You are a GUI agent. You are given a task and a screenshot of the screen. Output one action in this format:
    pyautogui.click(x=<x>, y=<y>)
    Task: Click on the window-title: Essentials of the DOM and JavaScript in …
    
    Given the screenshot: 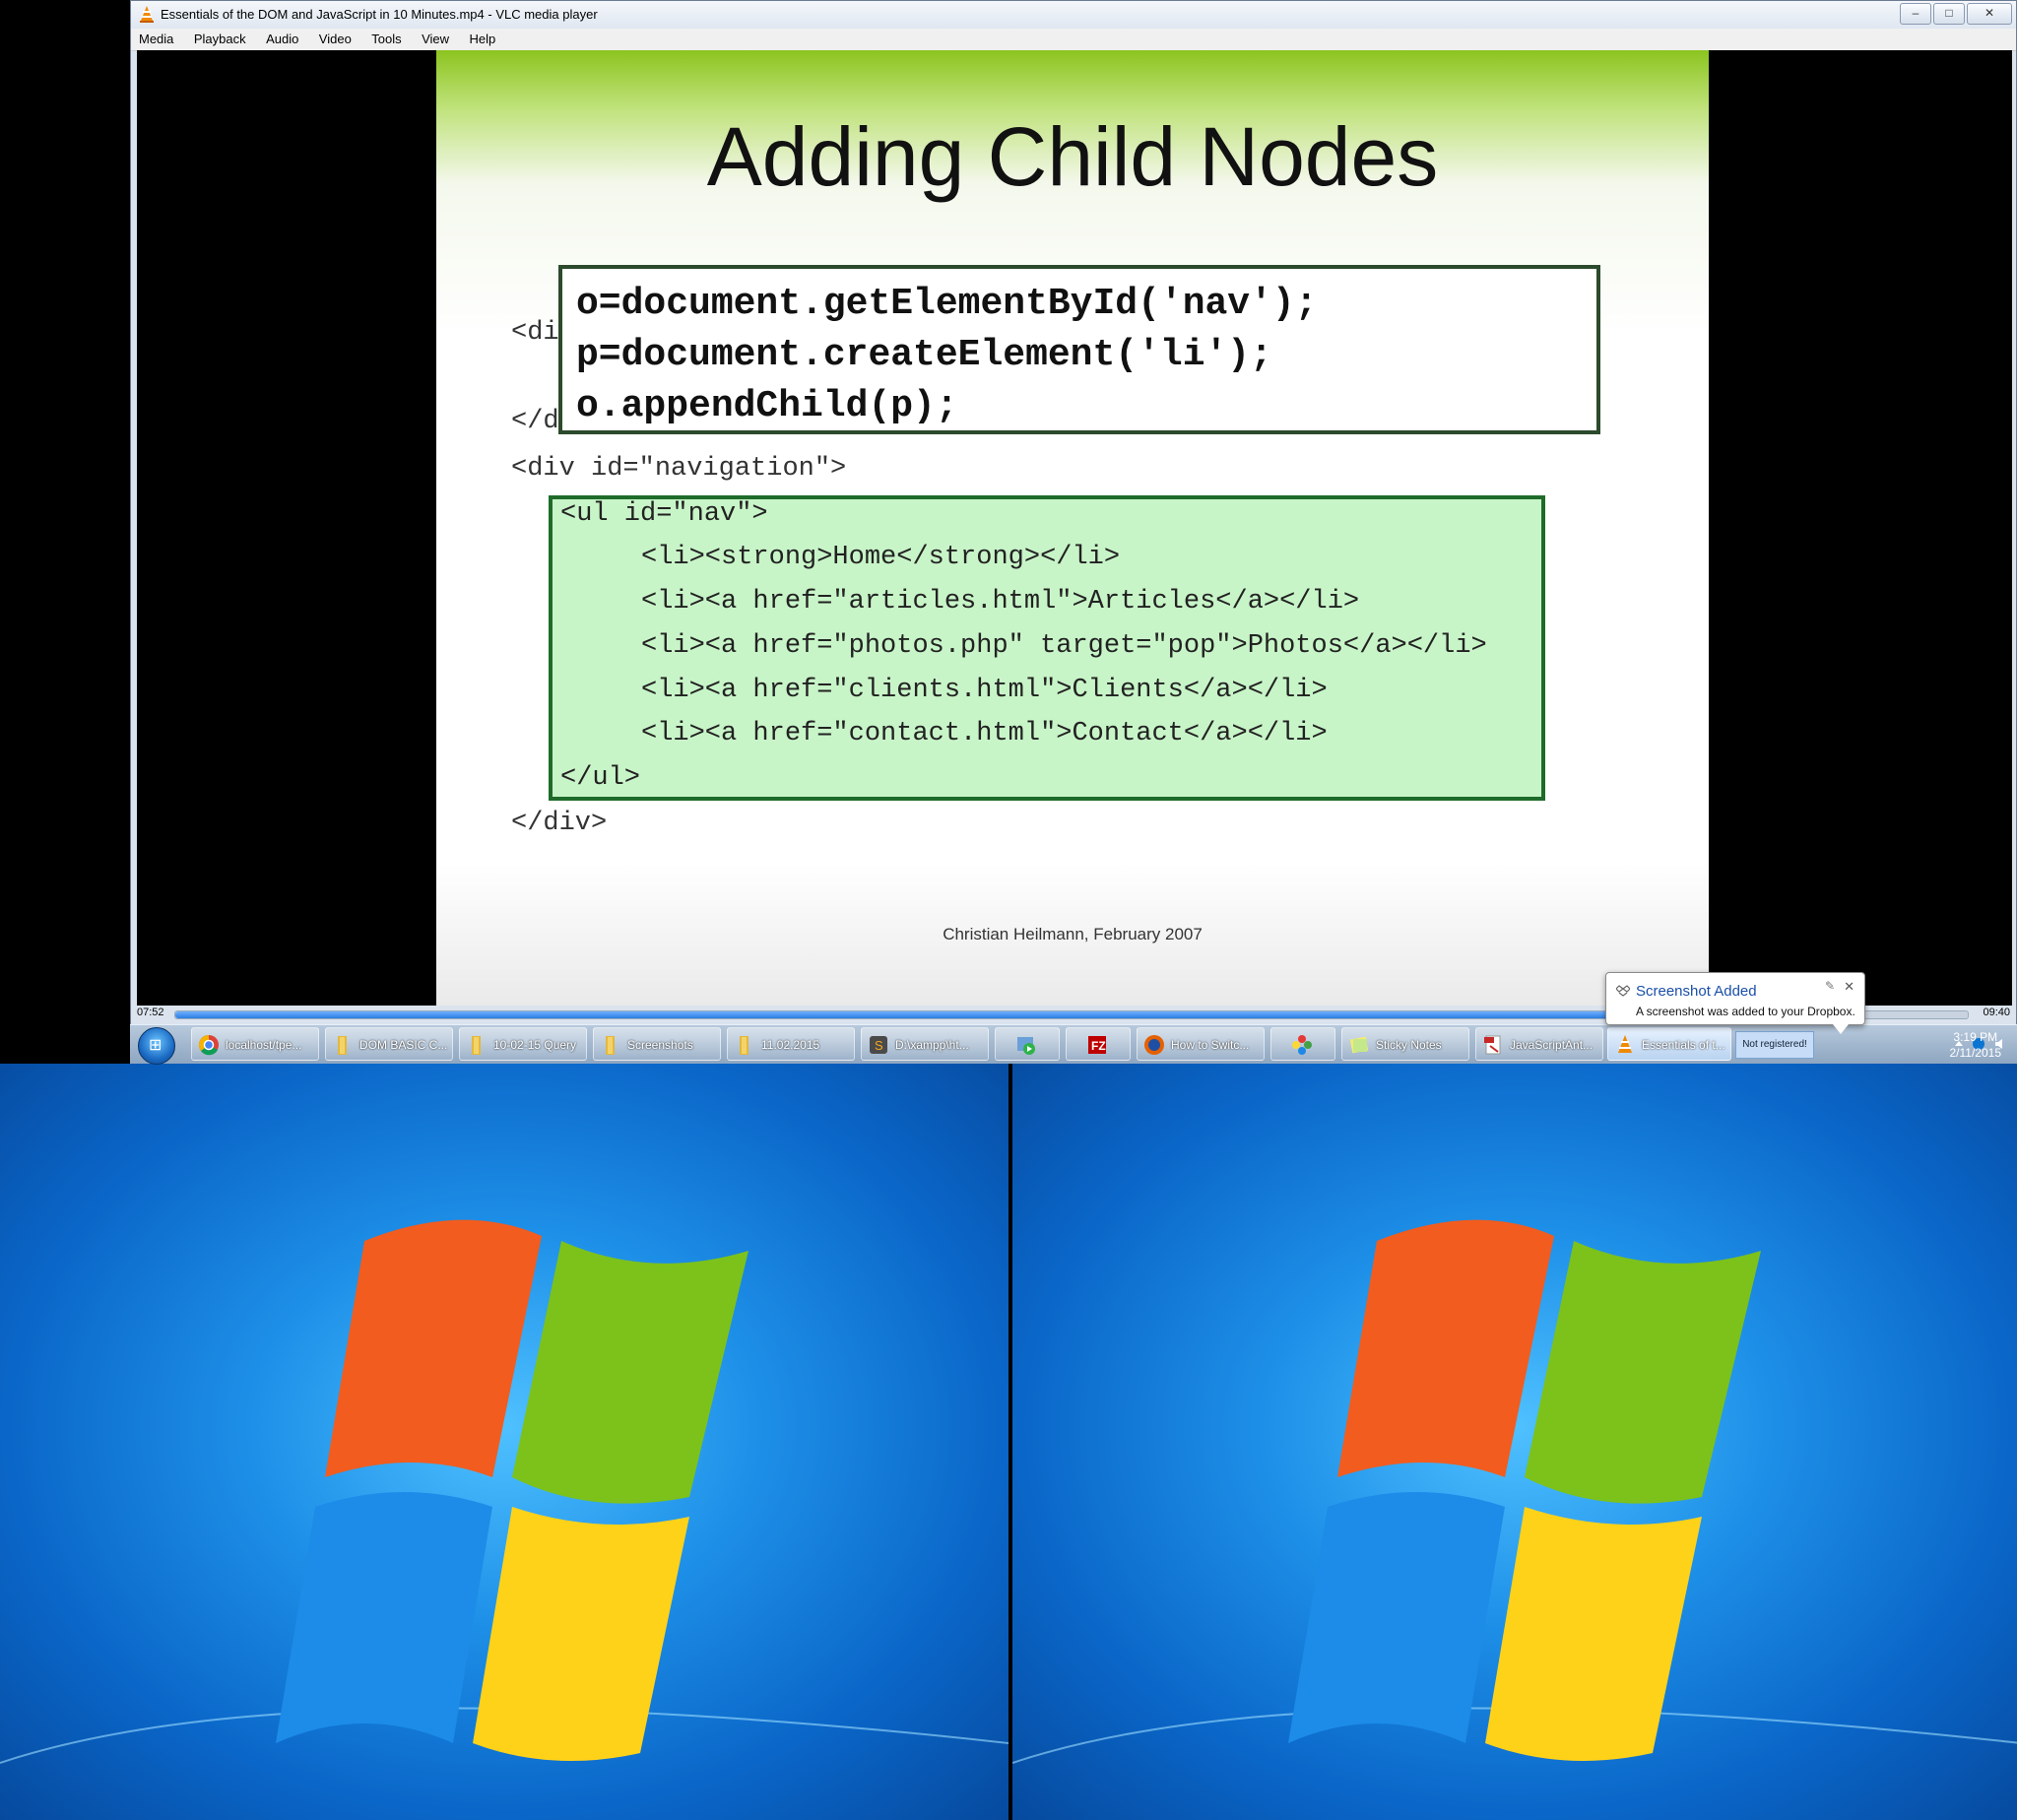 What is the action you would take?
    pyautogui.click(x=379, y=14)
    